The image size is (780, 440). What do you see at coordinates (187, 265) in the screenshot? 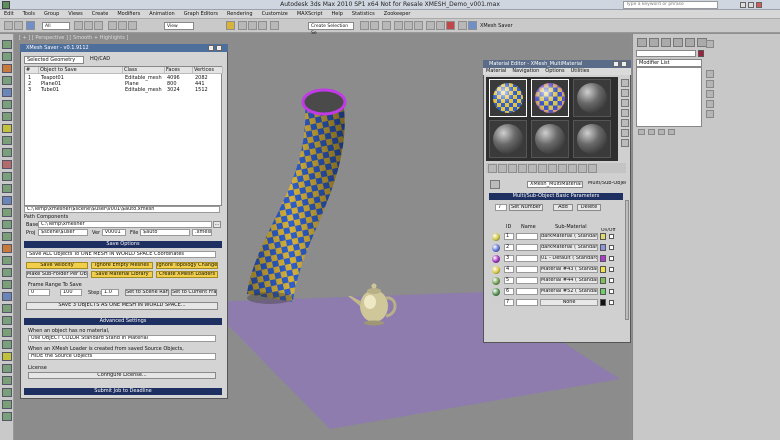
I see `ignore-topology-changes-toggle: Ignore Topology Changes` at bounding box center [187, 265].